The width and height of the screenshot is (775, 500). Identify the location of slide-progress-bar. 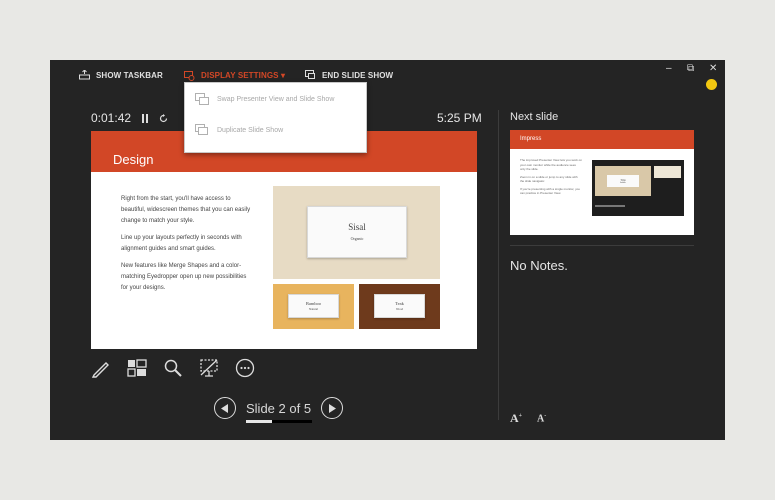
(279, 421).